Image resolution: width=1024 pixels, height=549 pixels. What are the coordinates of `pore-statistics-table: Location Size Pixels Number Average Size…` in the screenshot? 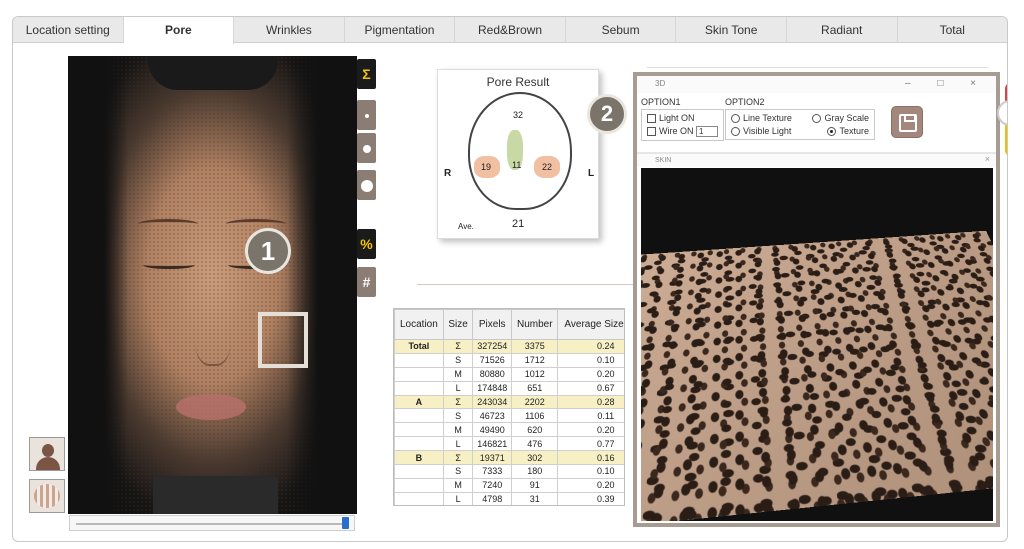 It's located at (509, 407).